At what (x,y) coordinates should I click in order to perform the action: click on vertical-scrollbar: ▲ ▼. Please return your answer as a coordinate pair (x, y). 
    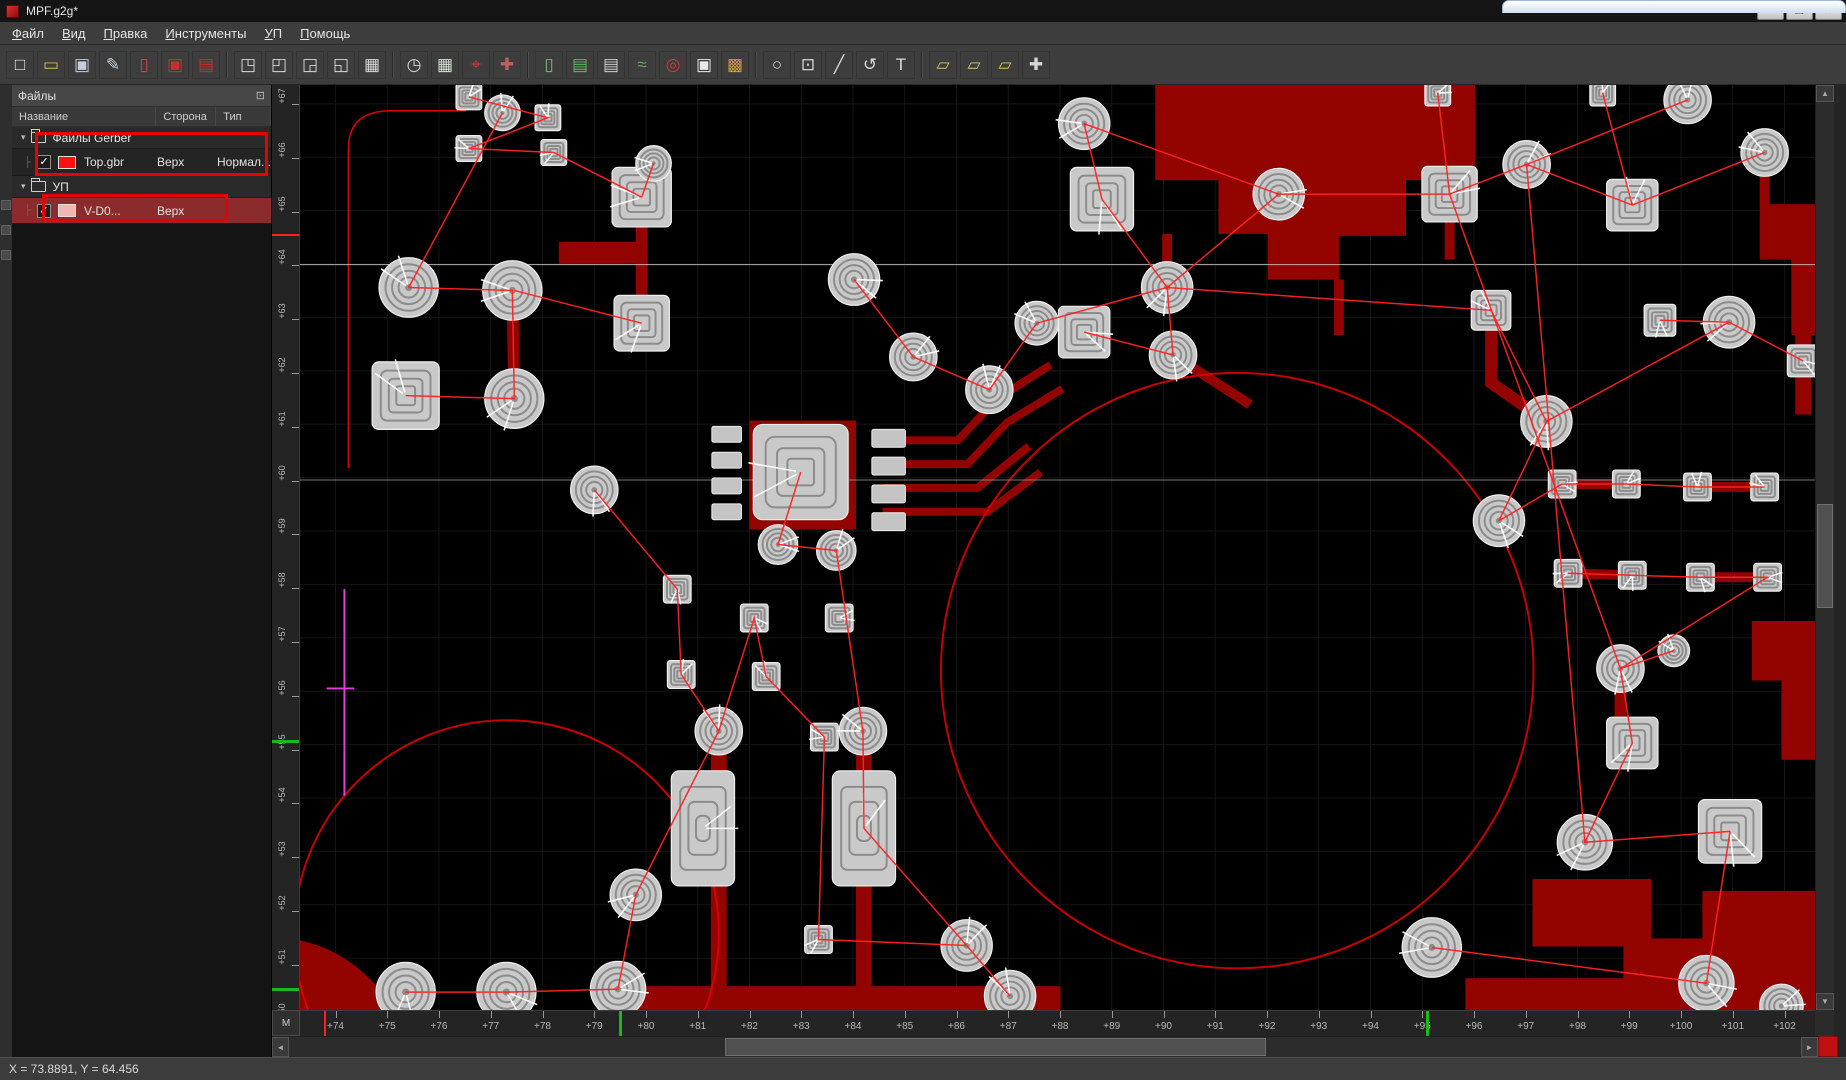
    Looking at the image, I should click on (1824, 547).